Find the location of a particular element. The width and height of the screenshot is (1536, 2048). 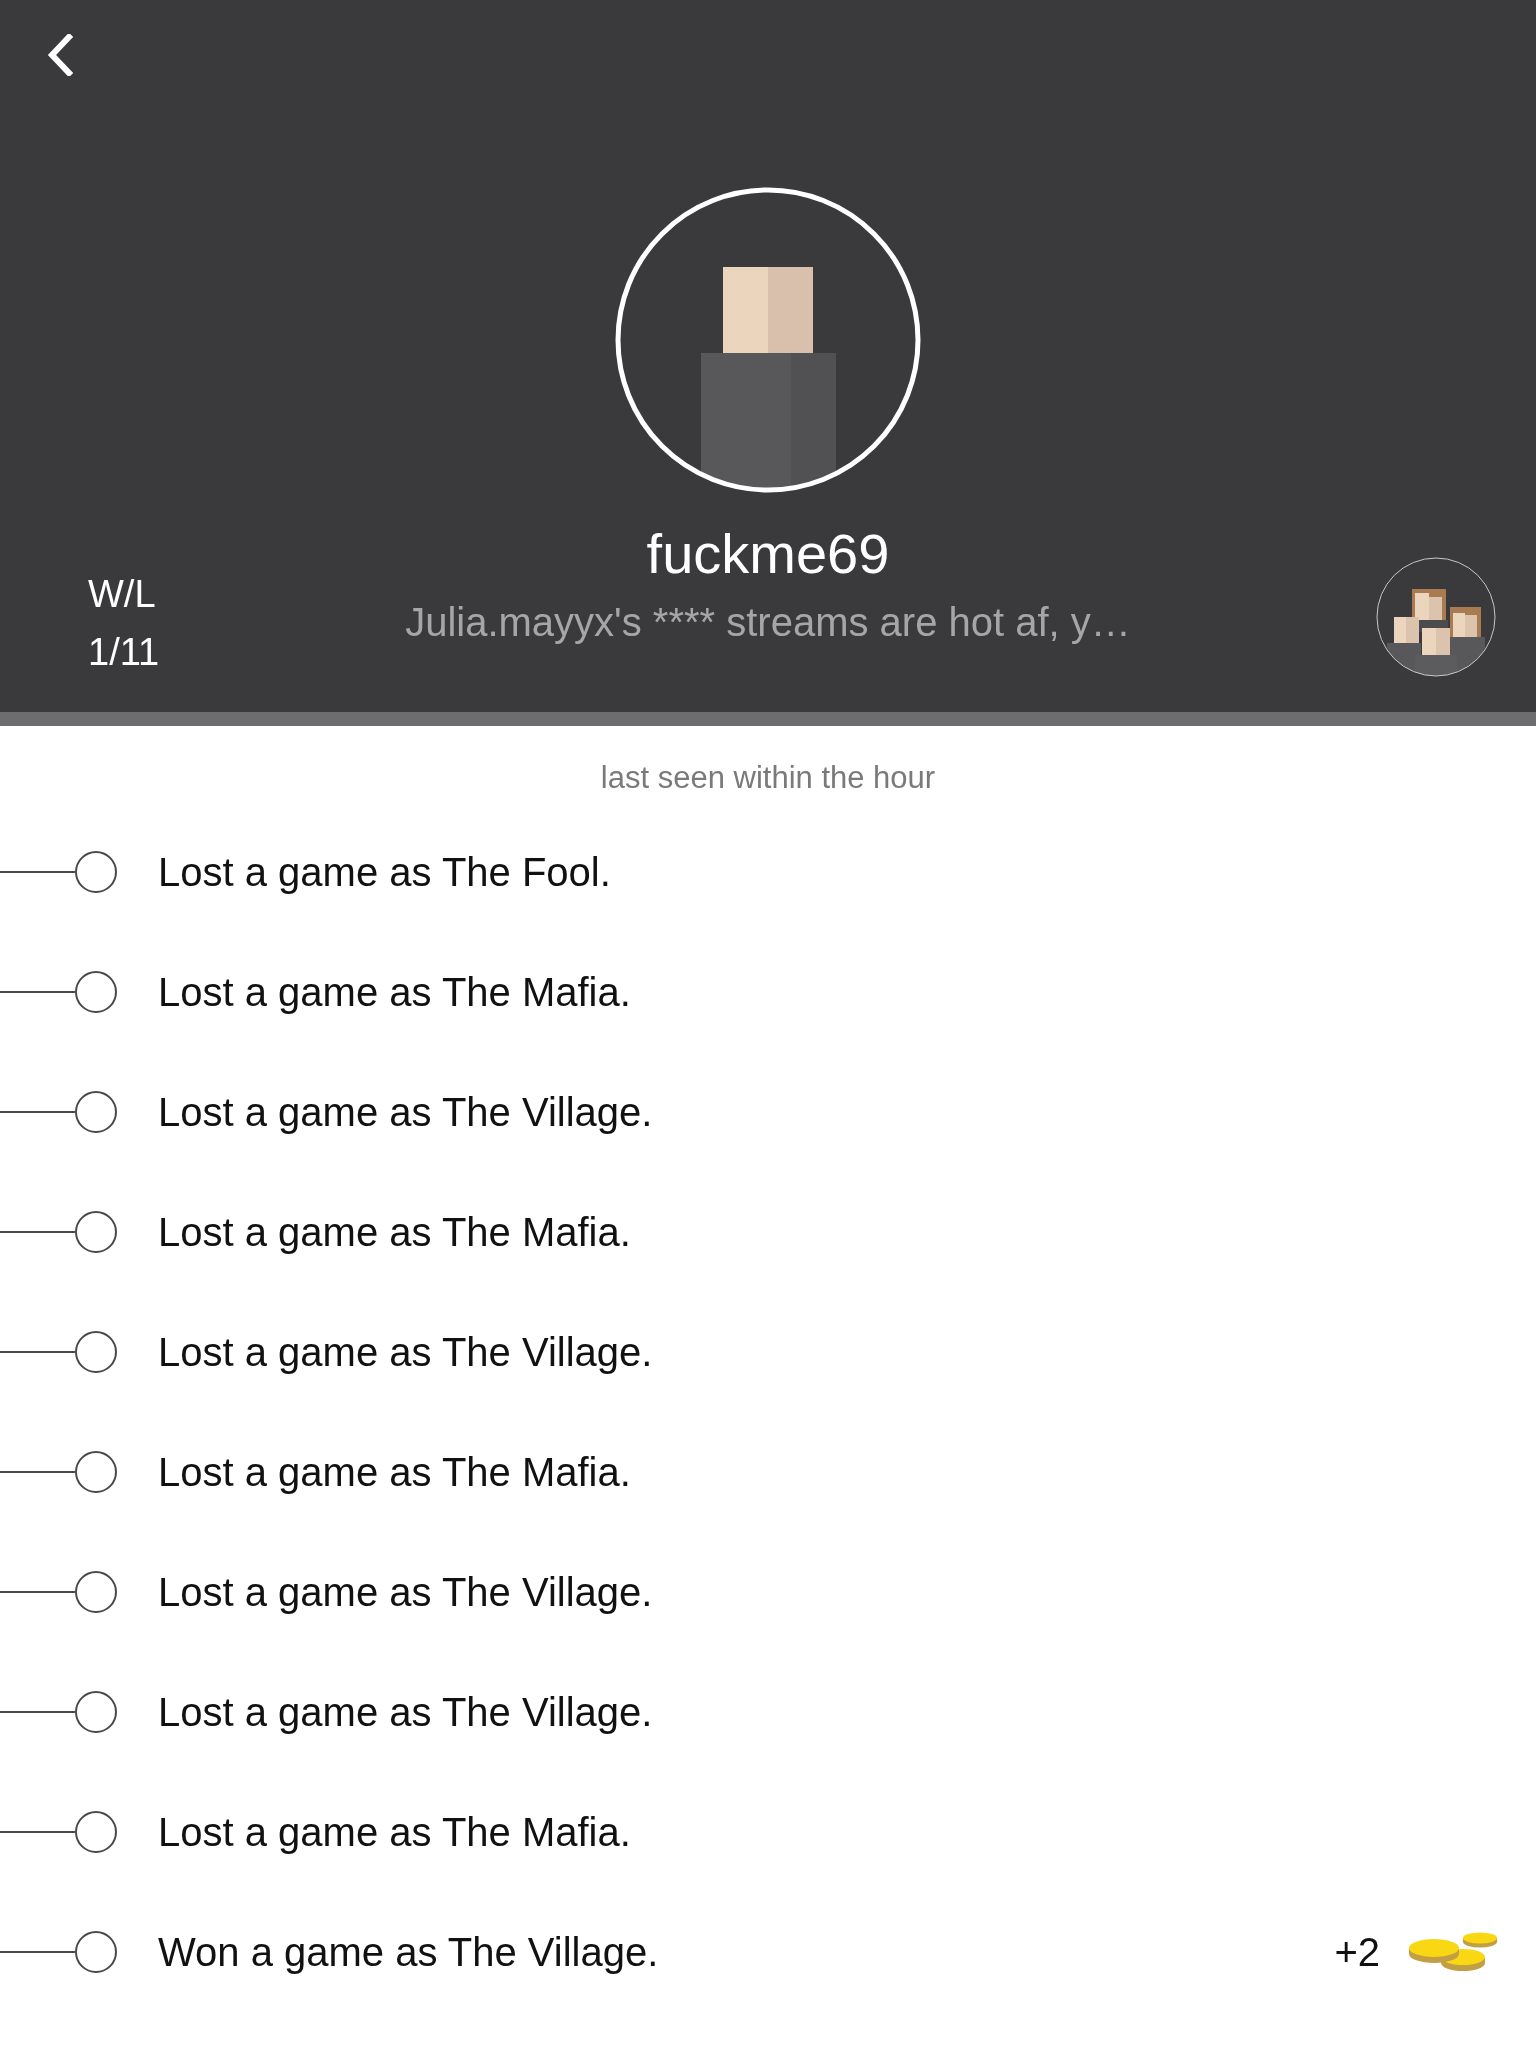

last-seen-text: last seen within the hour is located at coordinates (768, 778).